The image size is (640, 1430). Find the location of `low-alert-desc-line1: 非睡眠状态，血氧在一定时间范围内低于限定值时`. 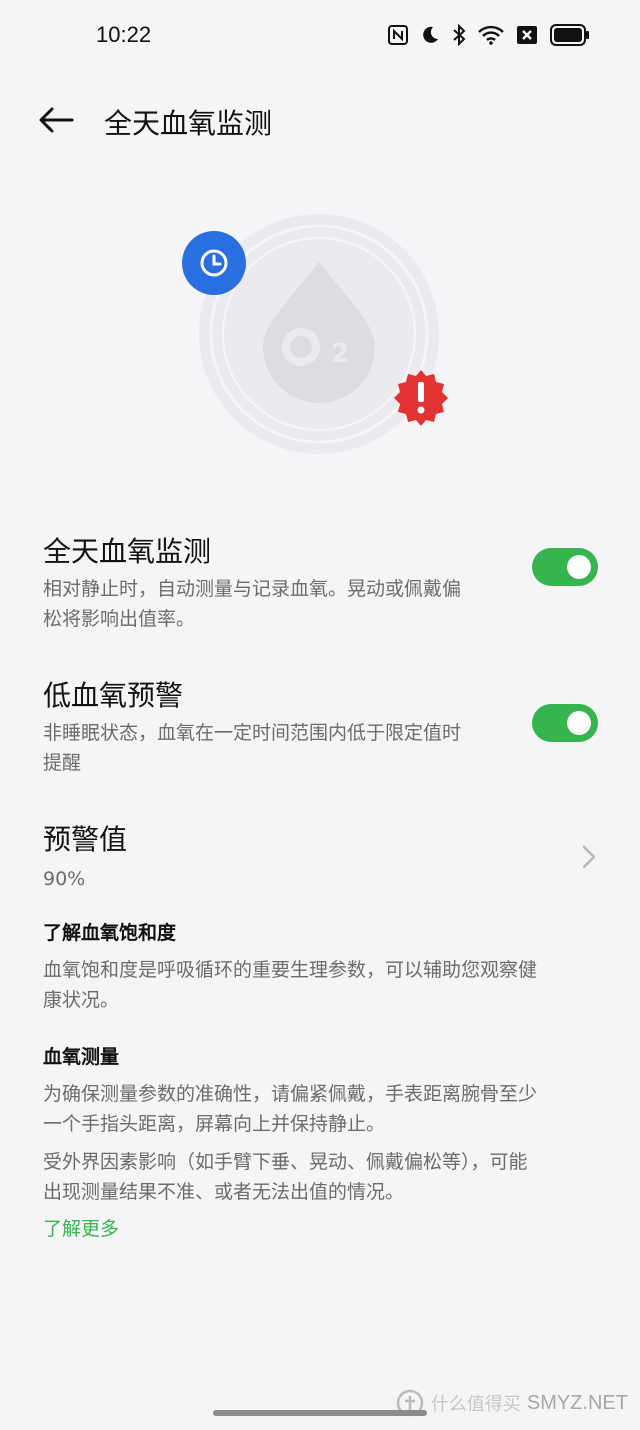

low-alert-desc-line1: 非睡眠状态，血氧在一定时间范围内低于限定值时 is located at coordinates (252, 733).